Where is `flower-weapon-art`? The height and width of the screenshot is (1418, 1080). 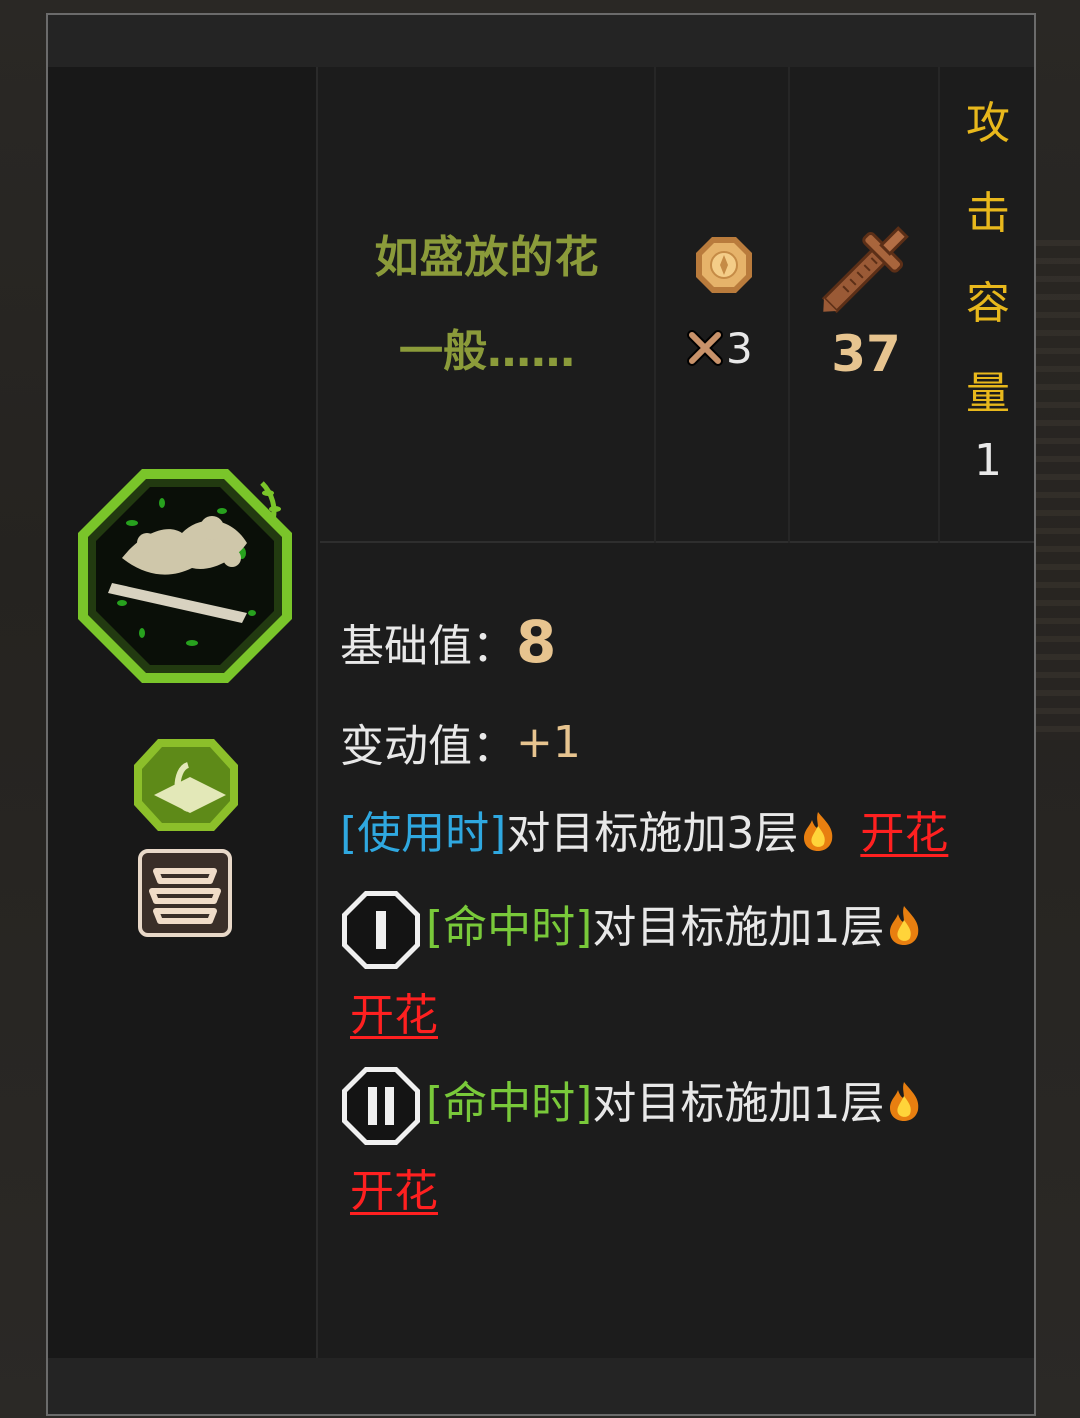 flower-weapon-art is located at coordinates (185, 576).